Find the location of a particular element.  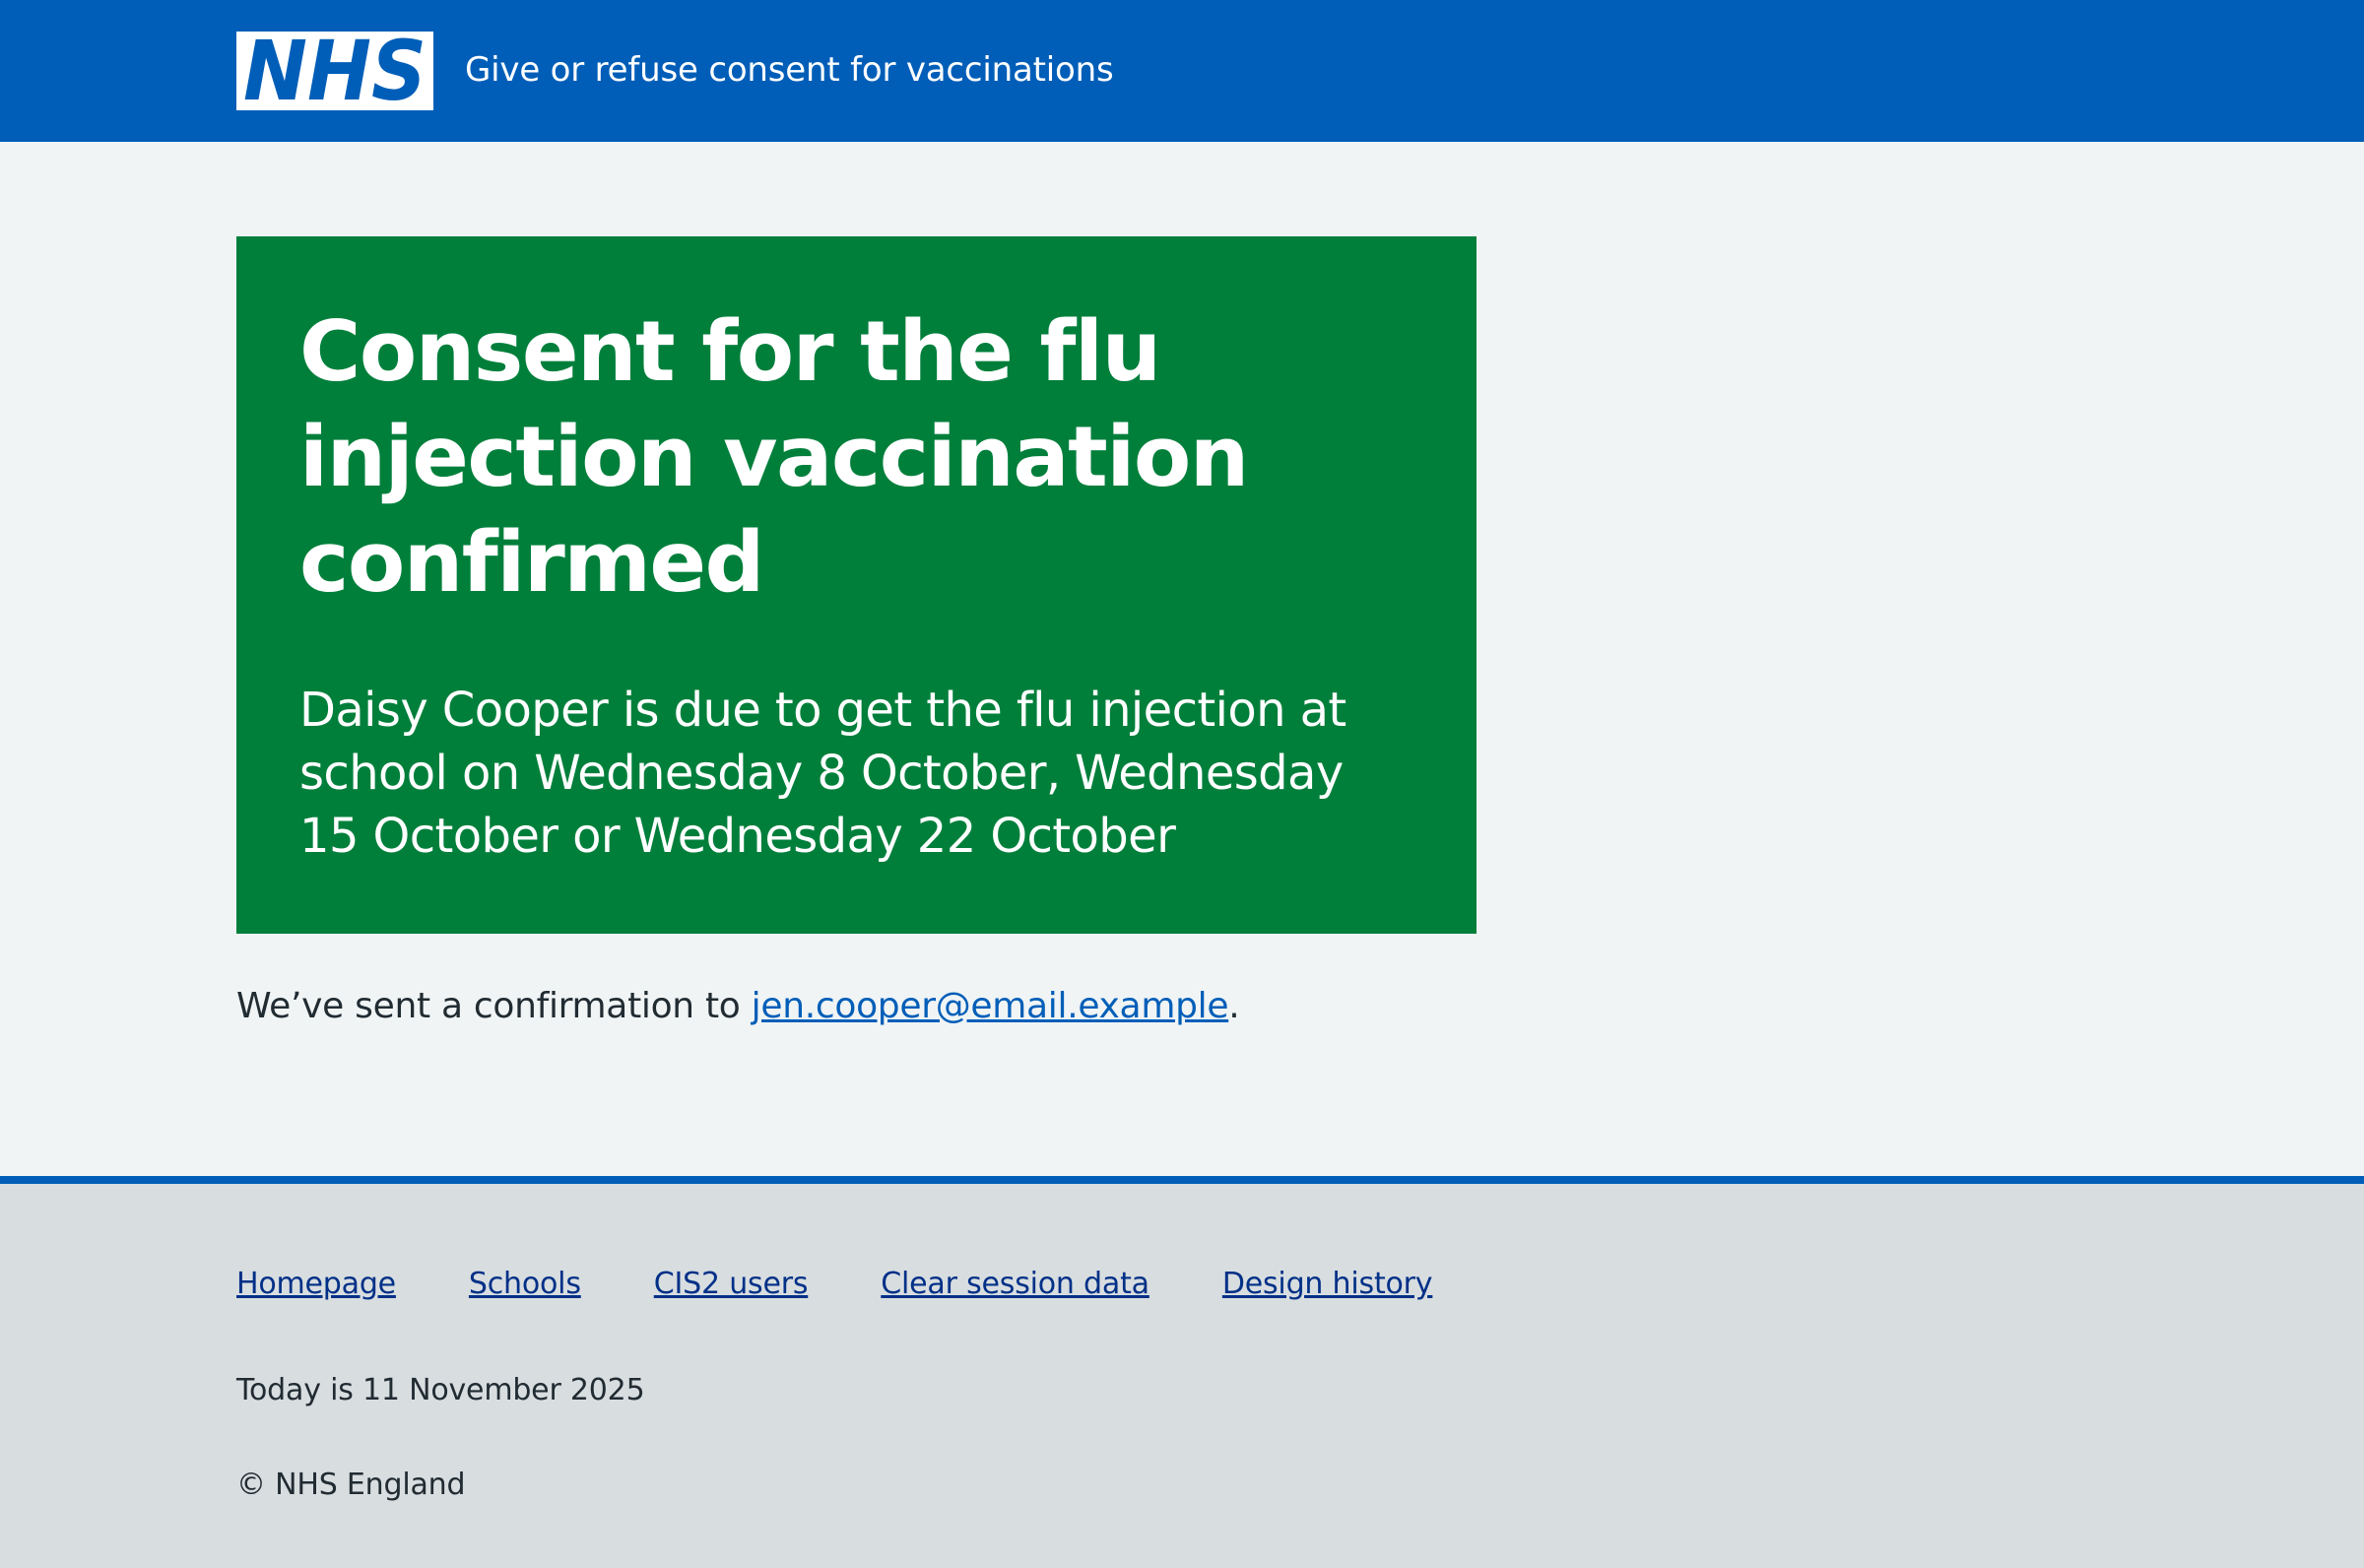

footer-link-cis2-users: CIS2 users is located at coordinates (731, 1284).